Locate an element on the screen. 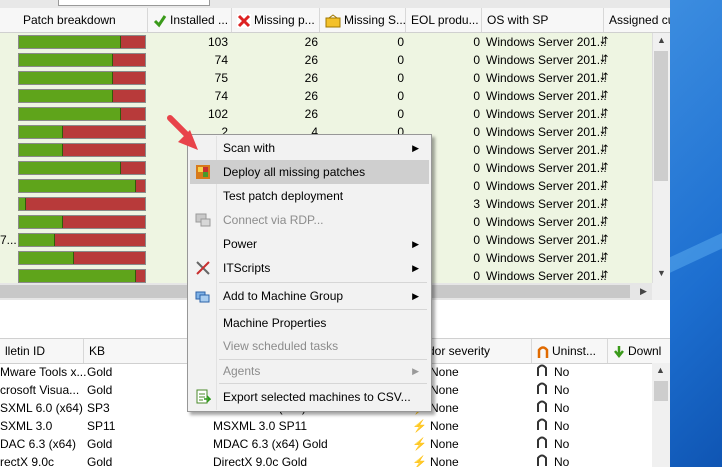 The image size is (722, 467). severity-icon: ⚡ is located at coordinates (419, 461).